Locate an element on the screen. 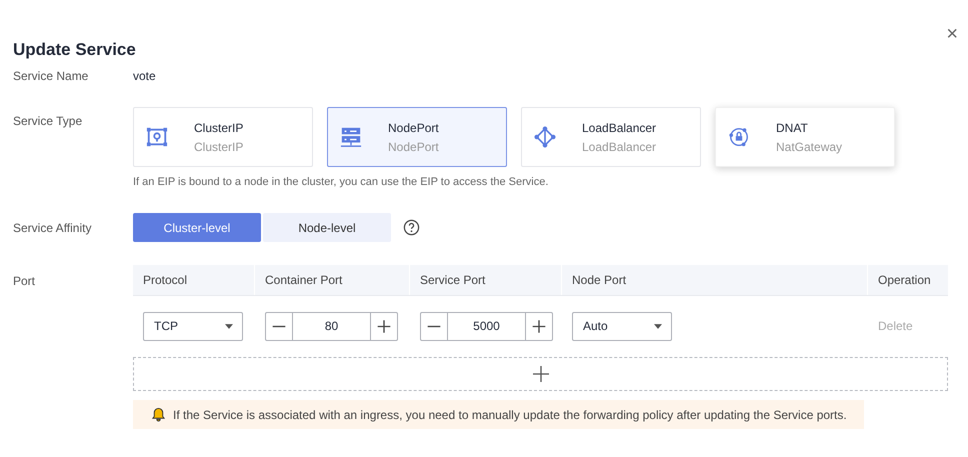 Image resolution: width=968 pixels, height=457 pixels. field-label: Service Name is located at coordinates (51, 76).